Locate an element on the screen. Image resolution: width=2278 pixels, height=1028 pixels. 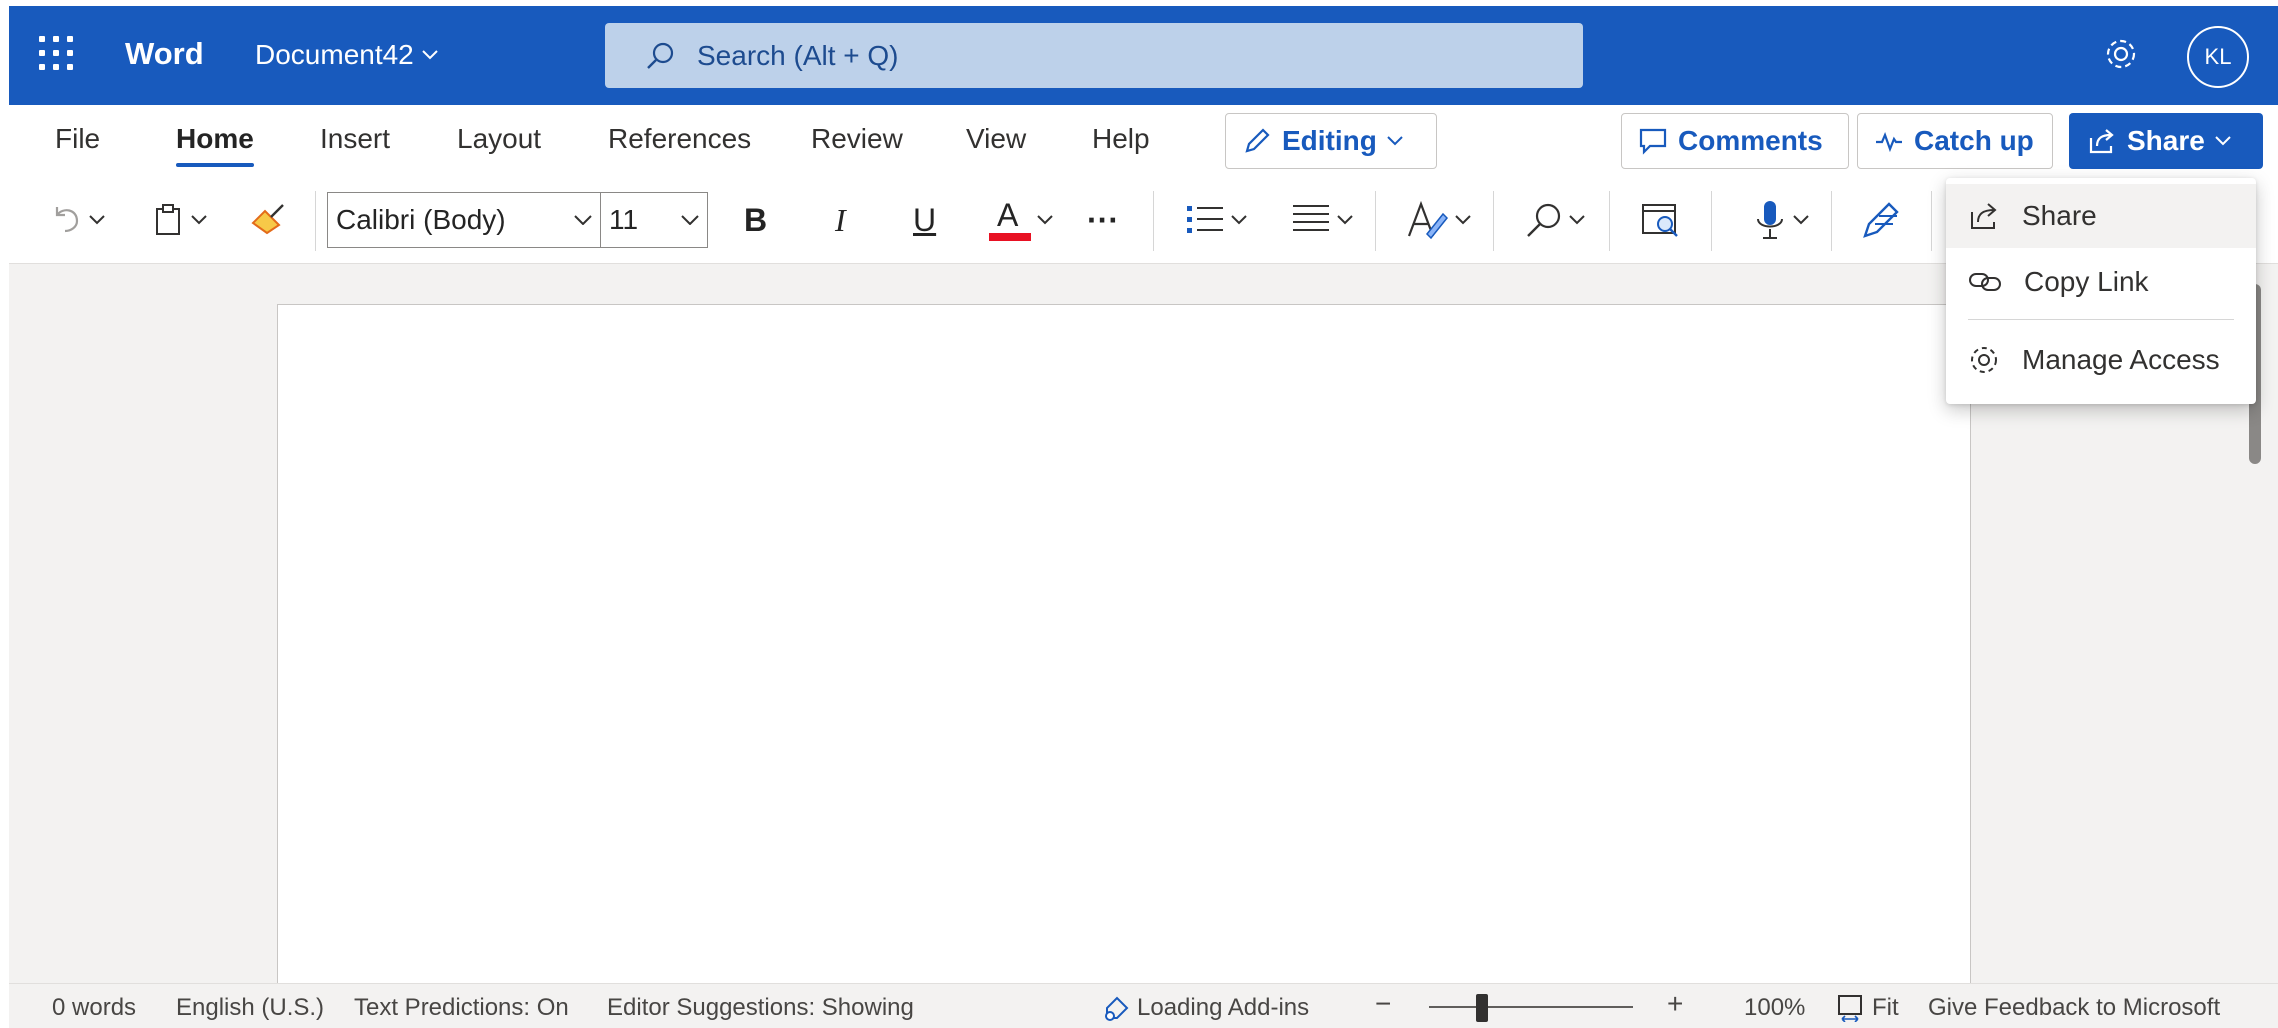
tab-layout: Layout is located at coordinates (499, 139).